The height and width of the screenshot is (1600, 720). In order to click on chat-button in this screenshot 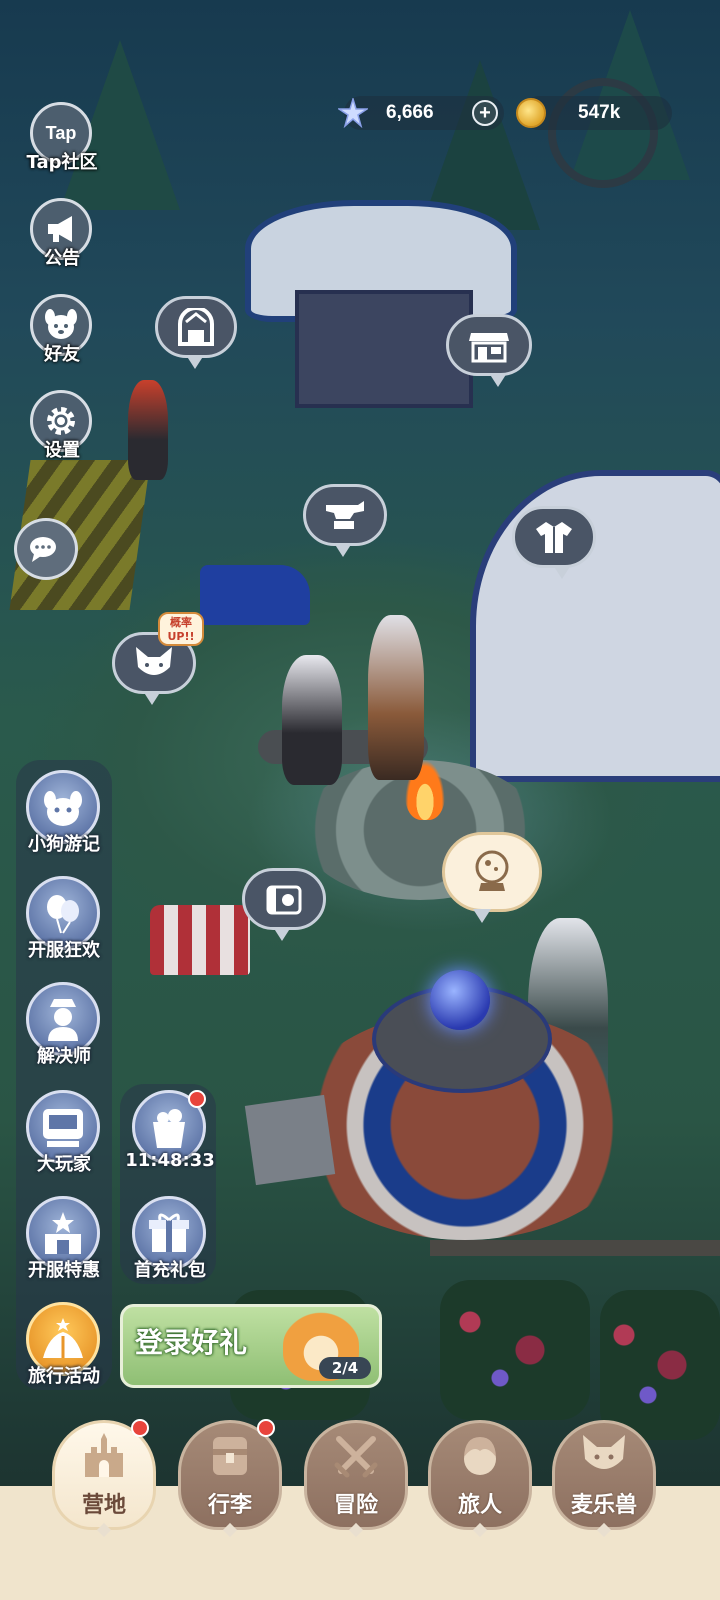, I will do `click(46, 549)`.